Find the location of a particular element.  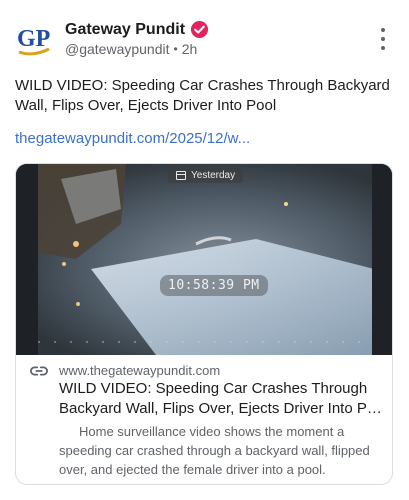

svg-text: GP is located at coordinates (33, 39).